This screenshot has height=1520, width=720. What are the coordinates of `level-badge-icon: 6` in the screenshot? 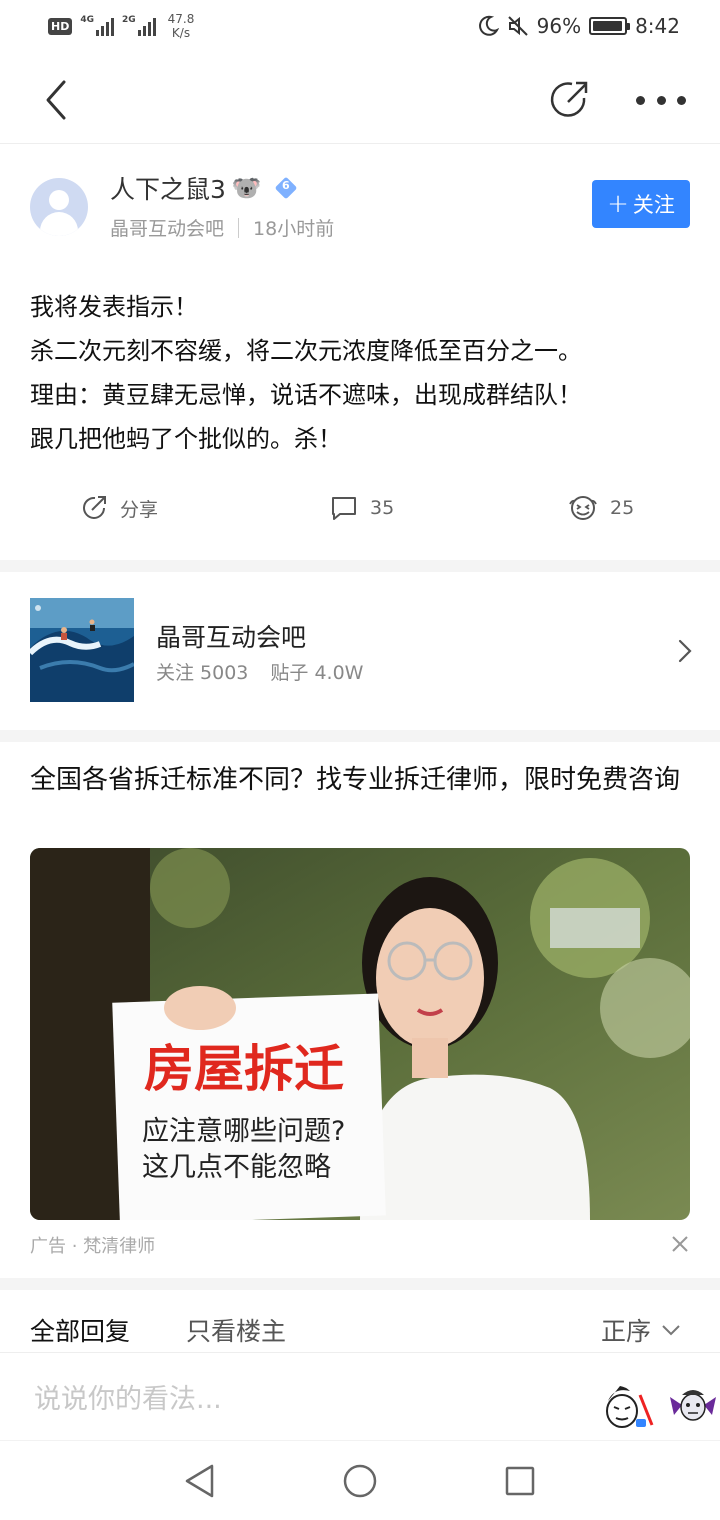 It's located at (286, 188).